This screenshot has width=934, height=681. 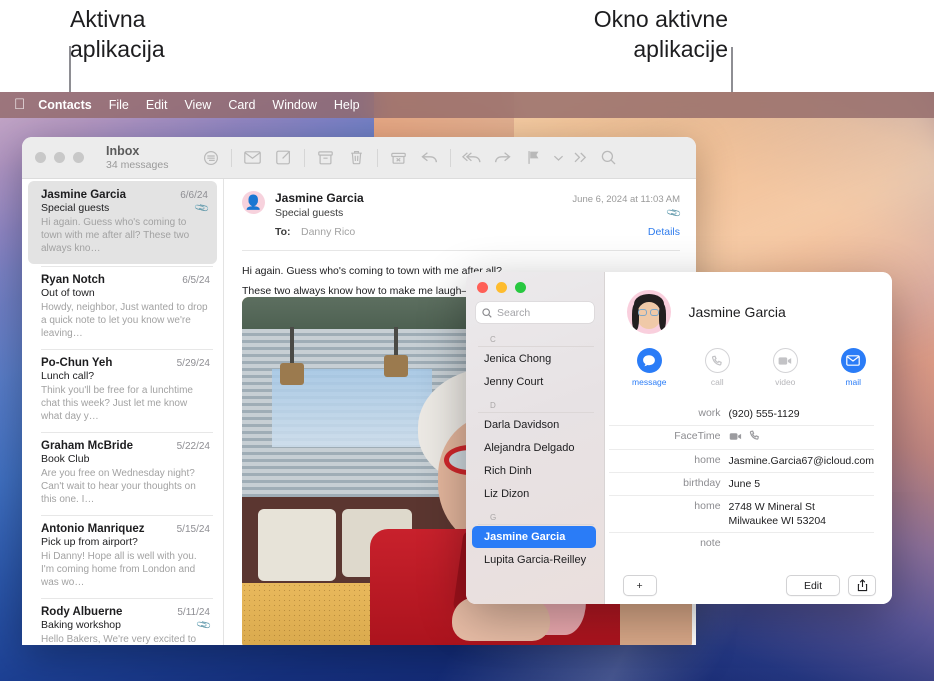 I want to click on contact-field-home-email: home Jasmine.Garcia67@icloud.com, so click(x=741, y=461).